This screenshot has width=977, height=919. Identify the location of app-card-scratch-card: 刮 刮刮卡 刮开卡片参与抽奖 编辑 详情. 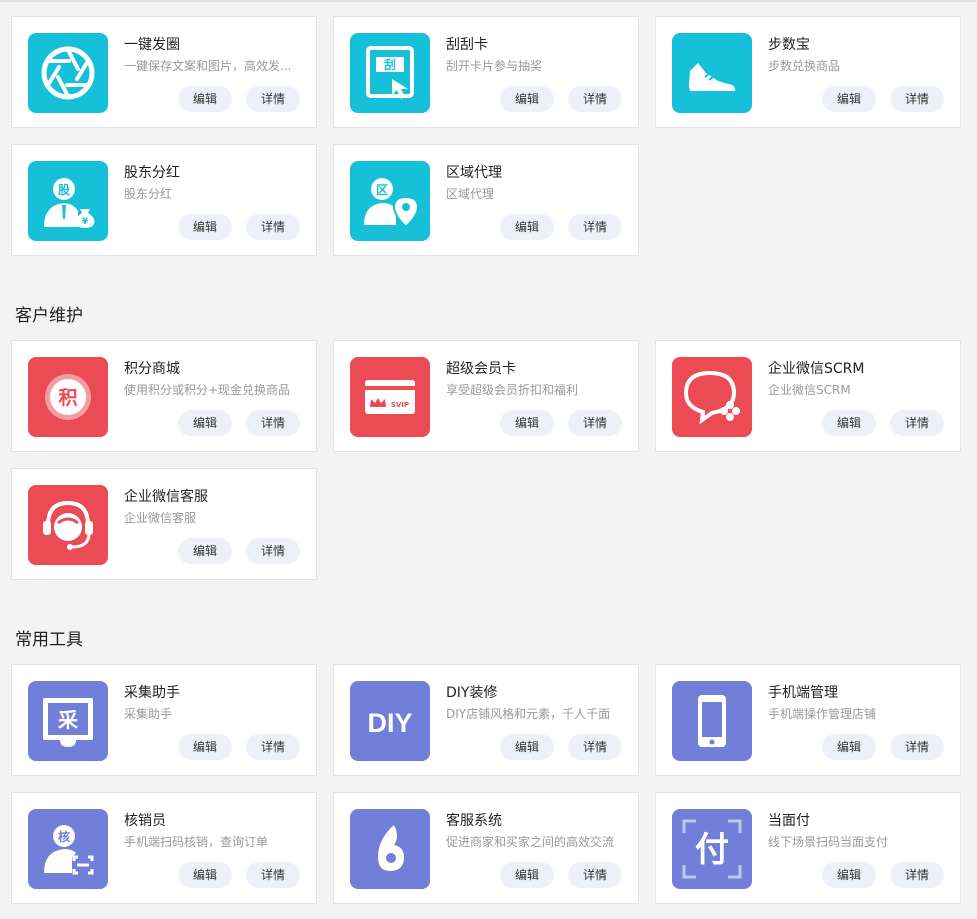
(486, 72).